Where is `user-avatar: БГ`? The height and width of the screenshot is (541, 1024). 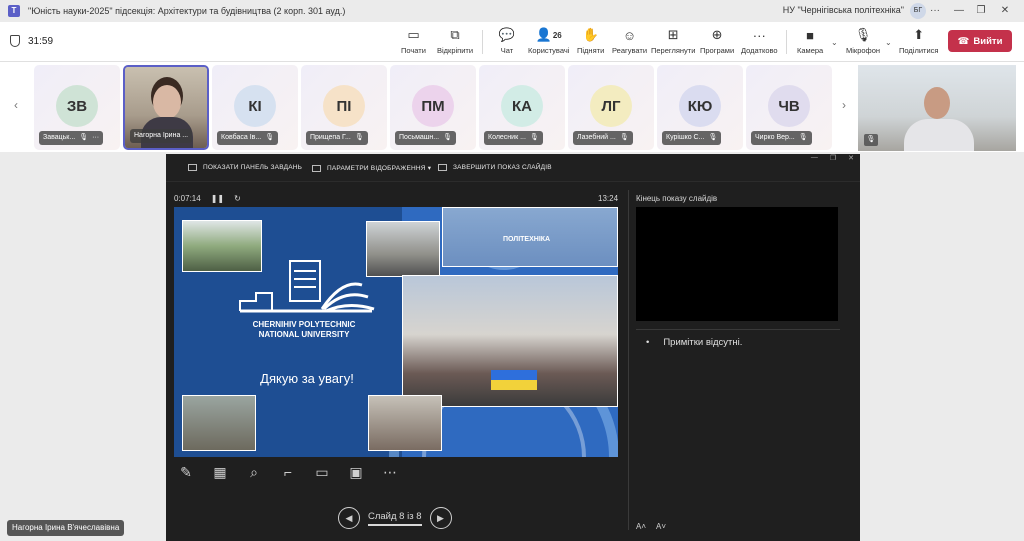
user-avatar: БГ is located at coordinates (918, 11).